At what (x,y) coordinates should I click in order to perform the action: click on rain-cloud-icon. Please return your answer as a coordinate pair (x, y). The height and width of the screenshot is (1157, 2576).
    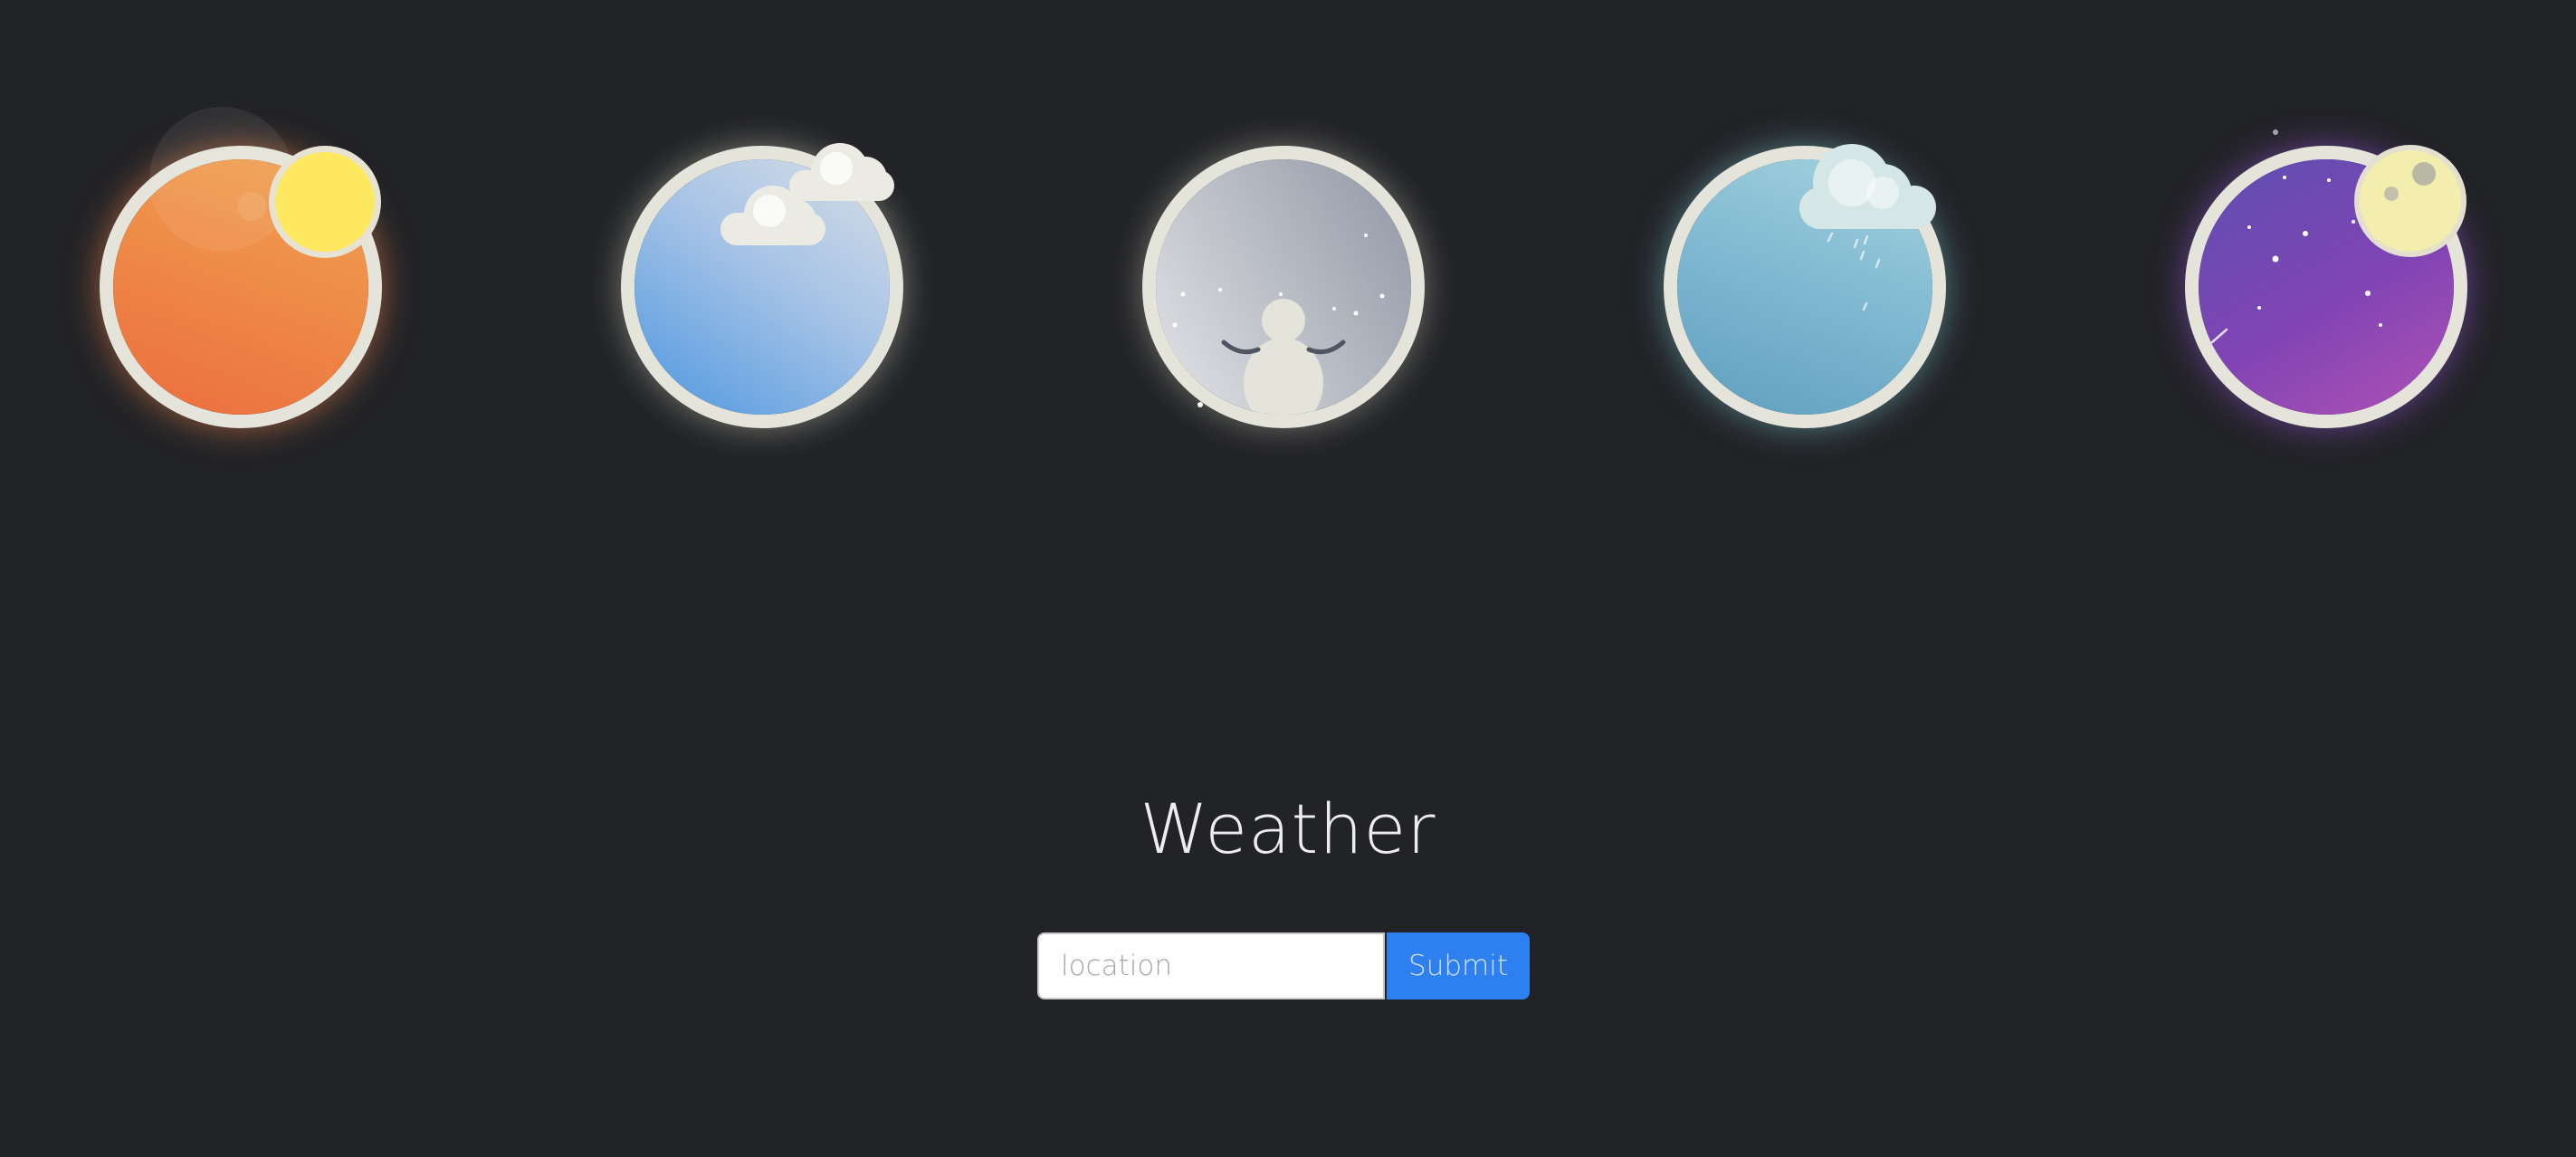
    Looking at the image, I should click on (1868, 227).